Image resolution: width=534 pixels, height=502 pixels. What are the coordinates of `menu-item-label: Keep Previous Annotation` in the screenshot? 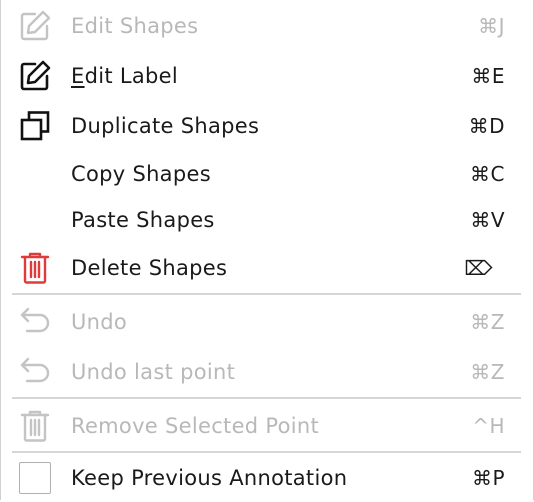 It's located at (209, 478).